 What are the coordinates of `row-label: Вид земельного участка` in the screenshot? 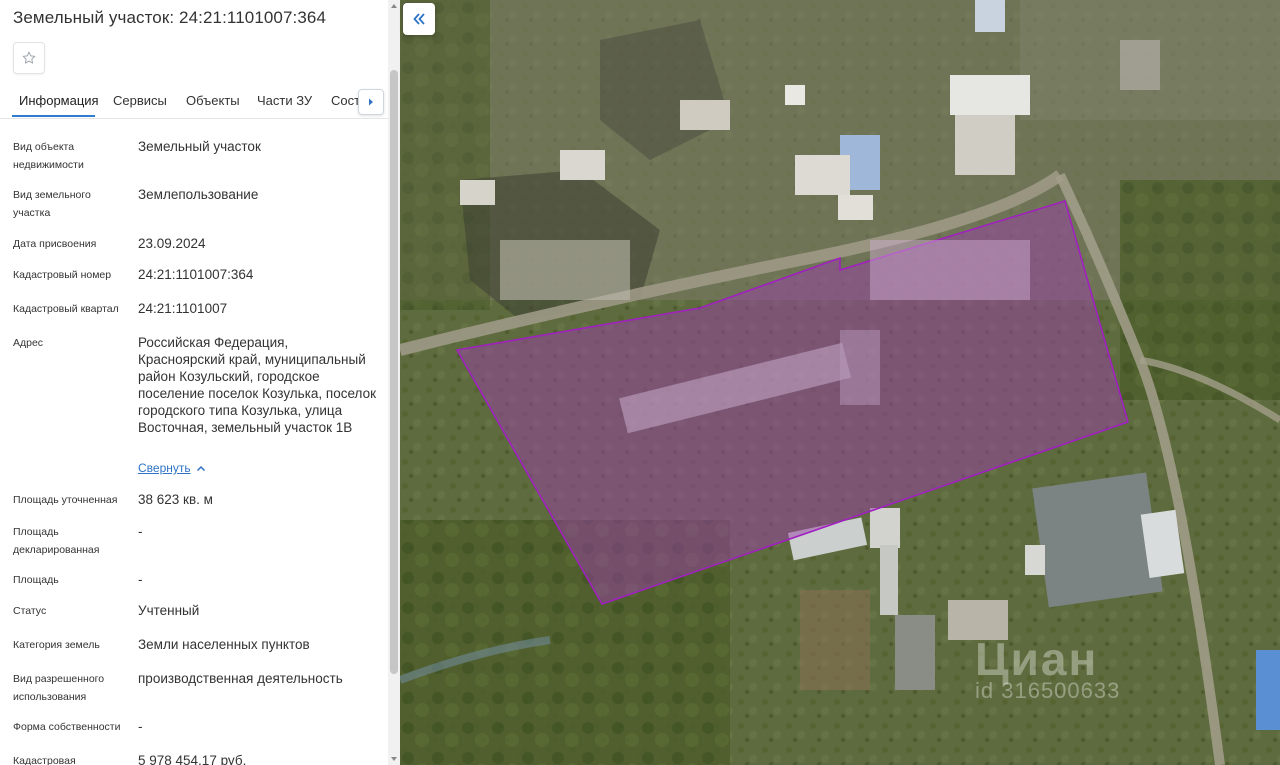 It's located at (52, 204).